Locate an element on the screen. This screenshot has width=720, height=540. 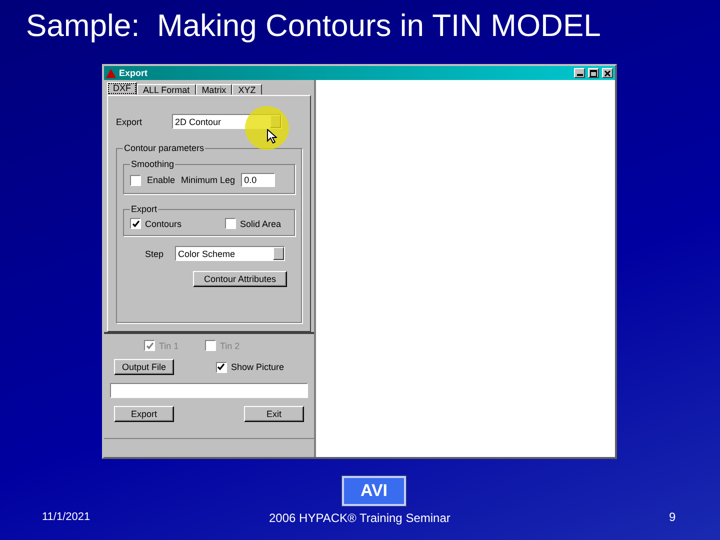
field-label: Minimum Leg is located at coordinates (208, 180).